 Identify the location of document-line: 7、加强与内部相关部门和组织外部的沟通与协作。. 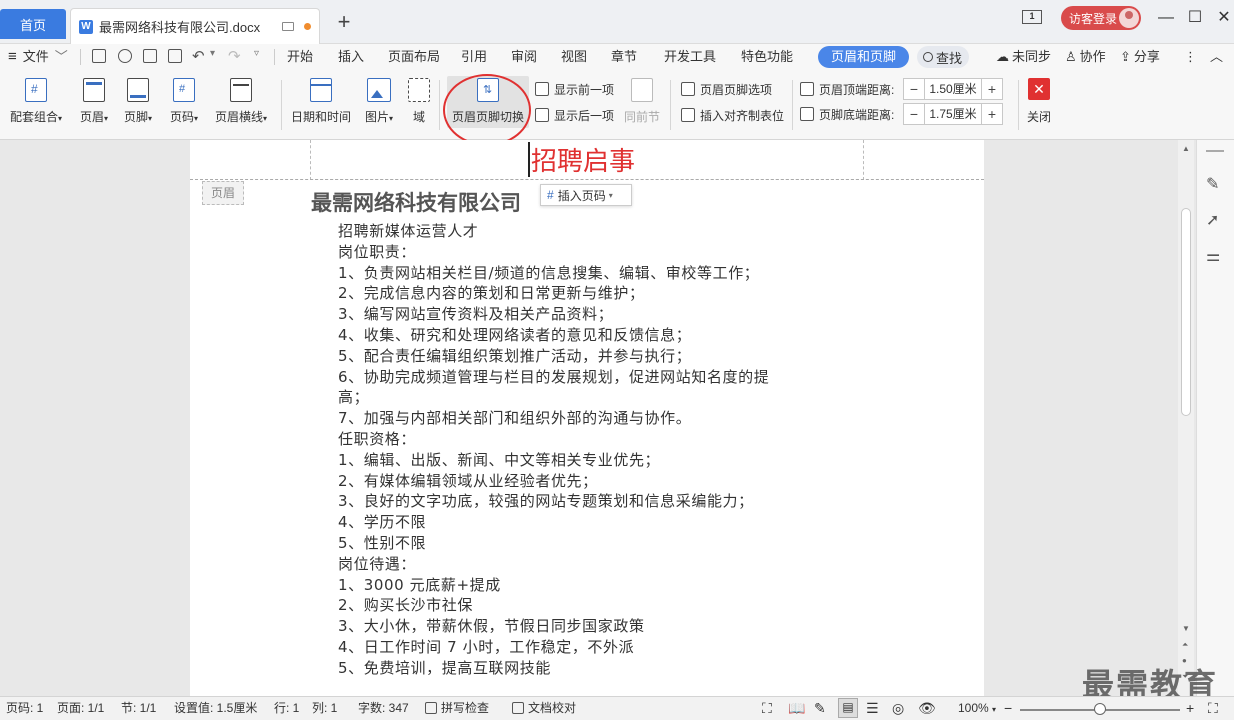
(553, 418).